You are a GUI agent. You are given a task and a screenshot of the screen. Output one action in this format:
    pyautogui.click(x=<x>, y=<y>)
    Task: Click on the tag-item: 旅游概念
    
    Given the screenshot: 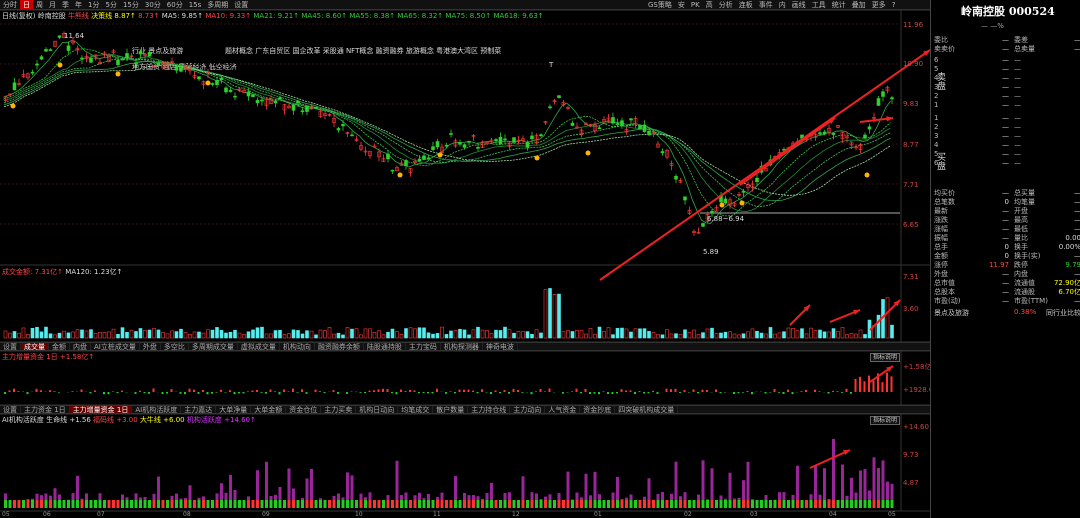 What is the action you would take?
    pyautogui.click(x=420, y=51)
    